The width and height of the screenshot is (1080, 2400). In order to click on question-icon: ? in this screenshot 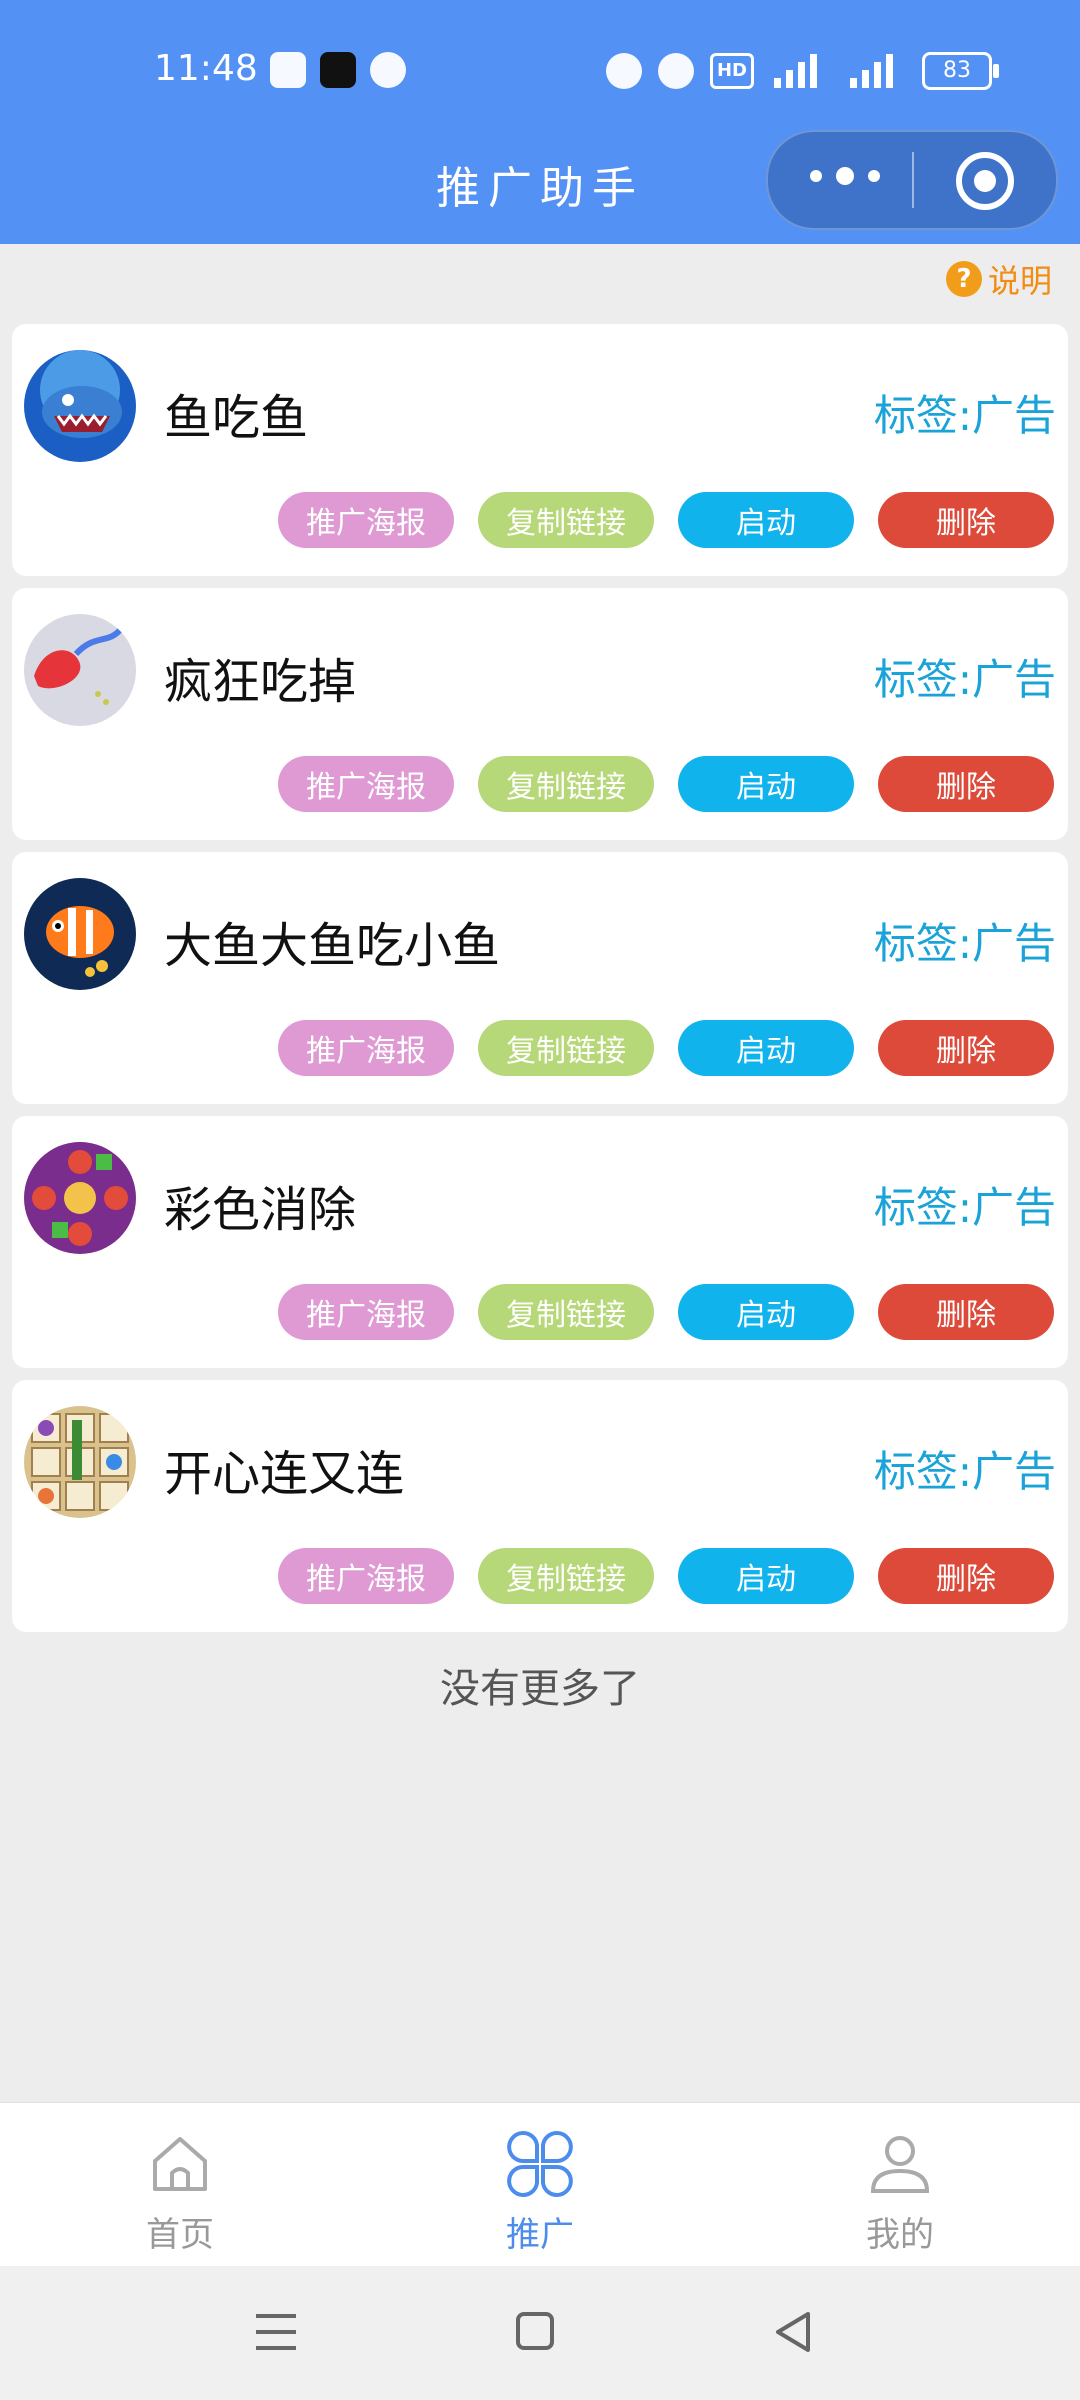, I will do `click(963, 279)`.